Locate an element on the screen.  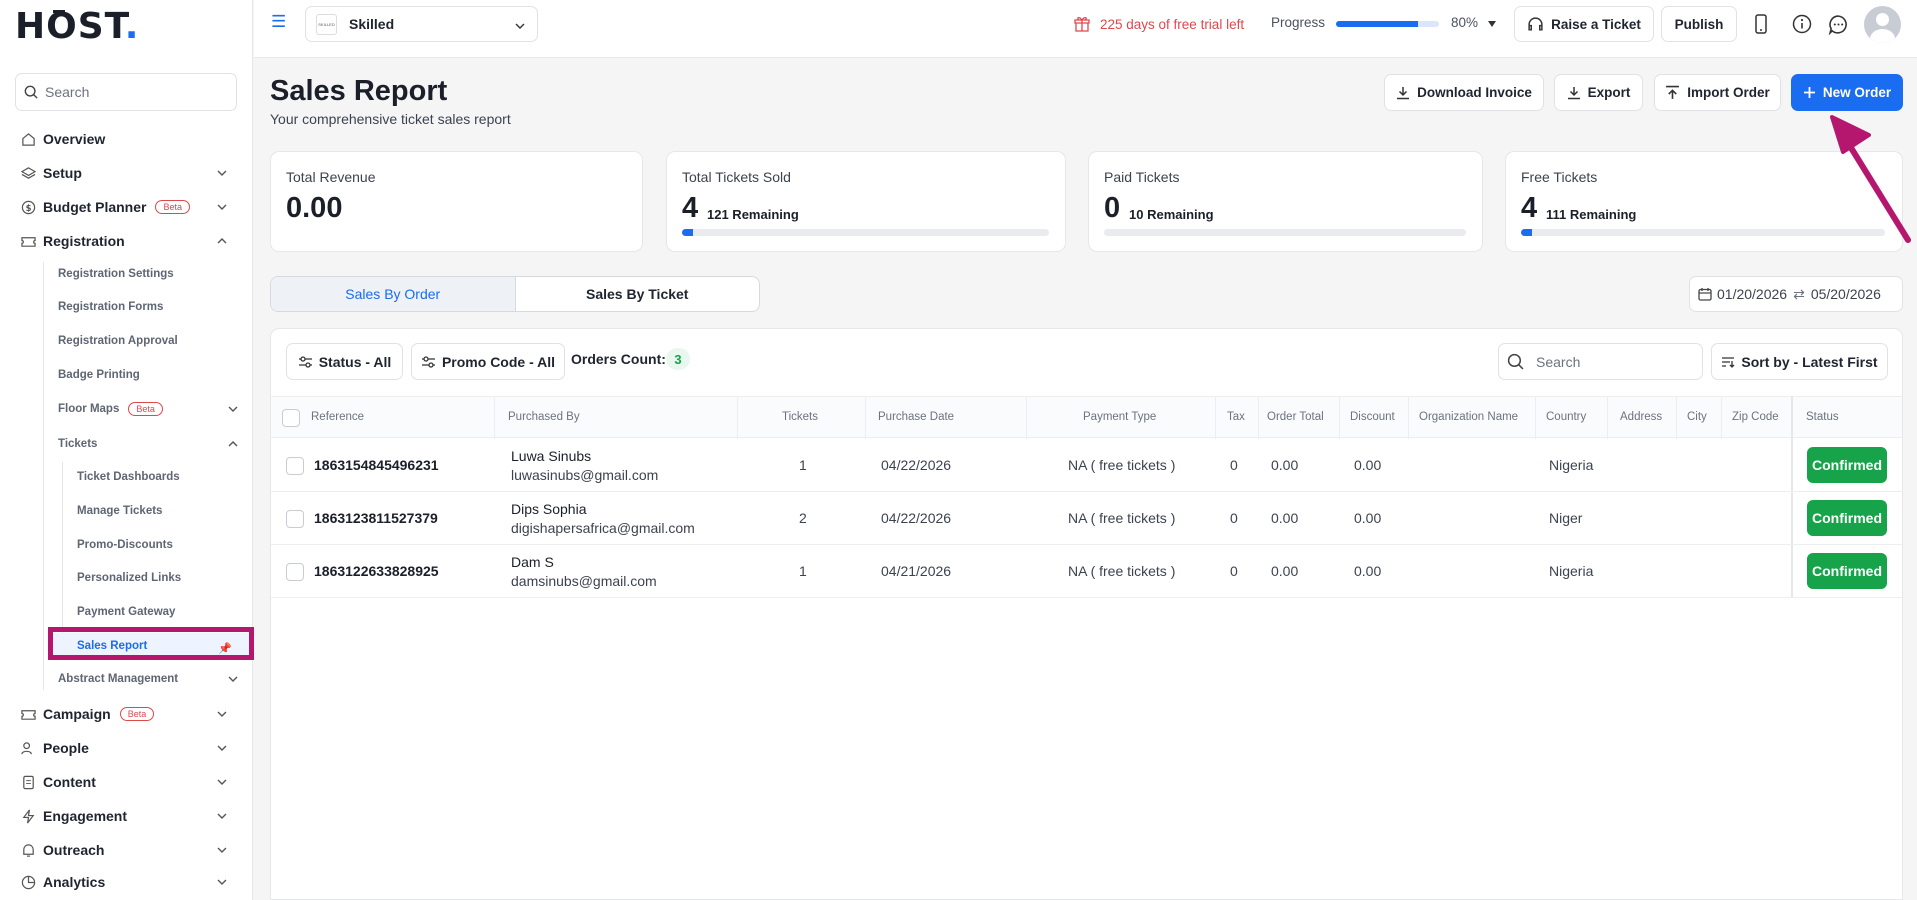
home-icon is located at coordinates (28, 139).